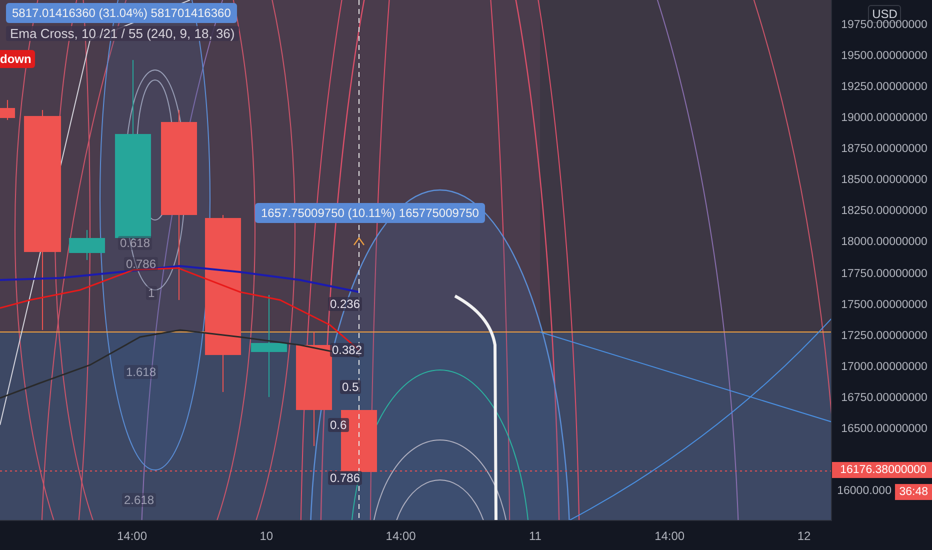 This screenshot has width=932, height=550. I want to click on fib-level-label: 2.618, so click(139, 500).